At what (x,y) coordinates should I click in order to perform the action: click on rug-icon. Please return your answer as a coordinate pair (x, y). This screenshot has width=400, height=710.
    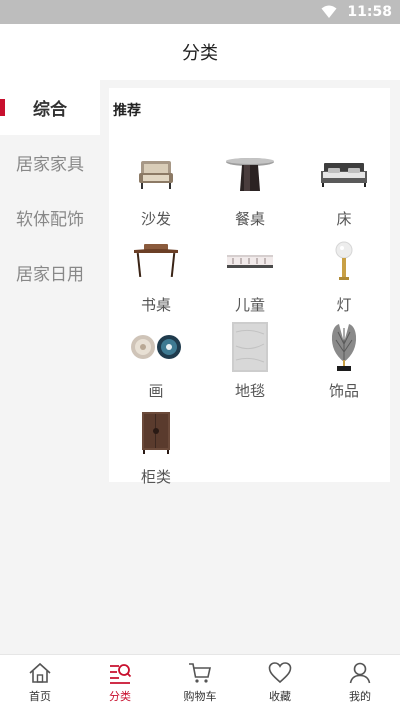
    Looking at the image, I should click on (250, 347).